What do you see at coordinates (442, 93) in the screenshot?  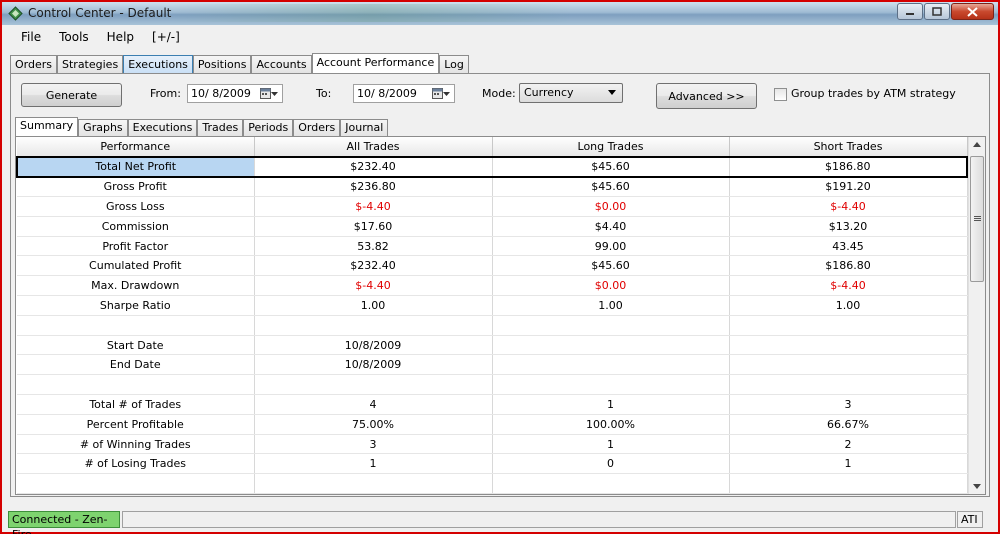 I see `to-calendar-dropdown` at bounding box center [442, 93].